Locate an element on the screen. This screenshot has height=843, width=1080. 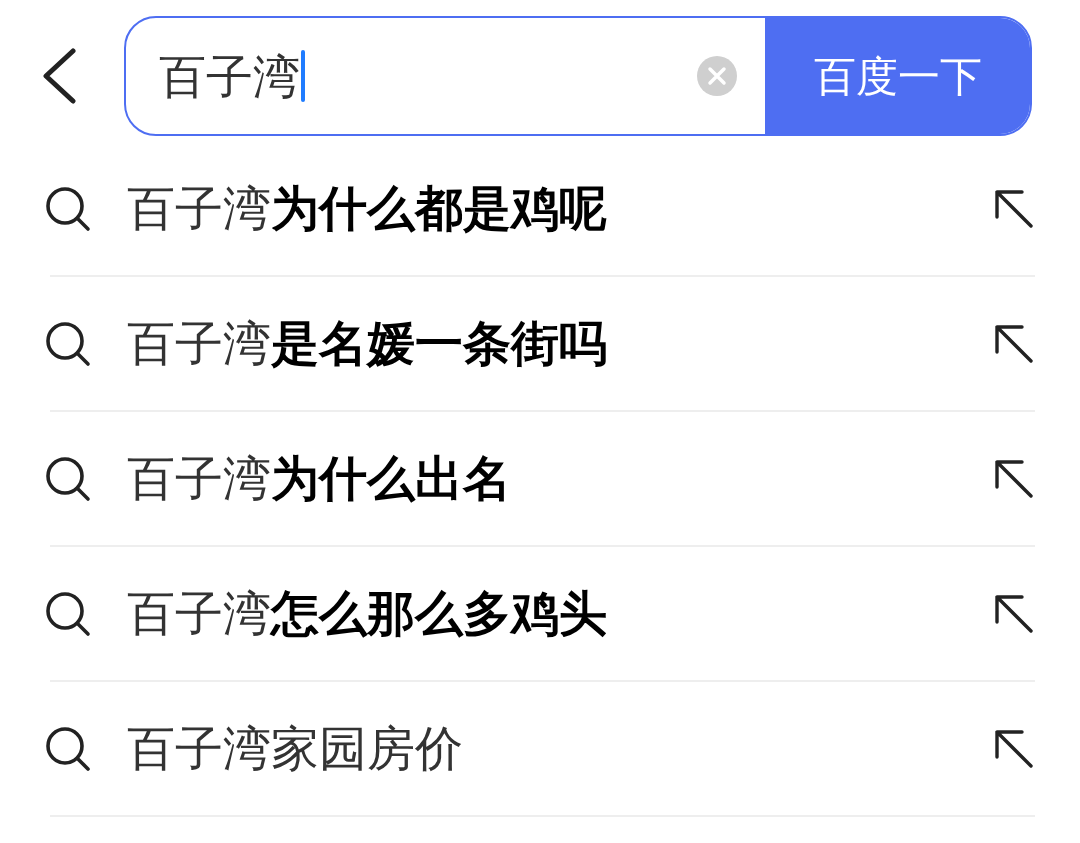
search-button: 百度一下 is located at coordinates (897, 76).